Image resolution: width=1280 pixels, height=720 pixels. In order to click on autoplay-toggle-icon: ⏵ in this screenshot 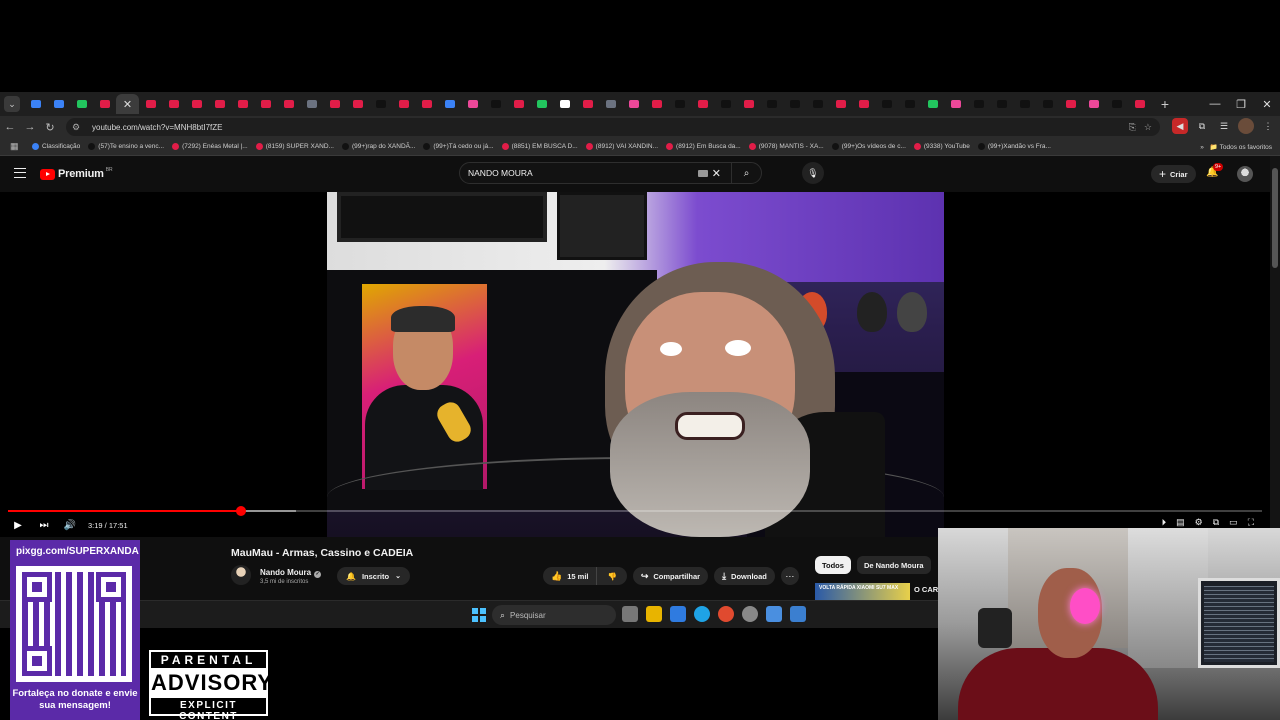, I will do `click(1164, 522)`.